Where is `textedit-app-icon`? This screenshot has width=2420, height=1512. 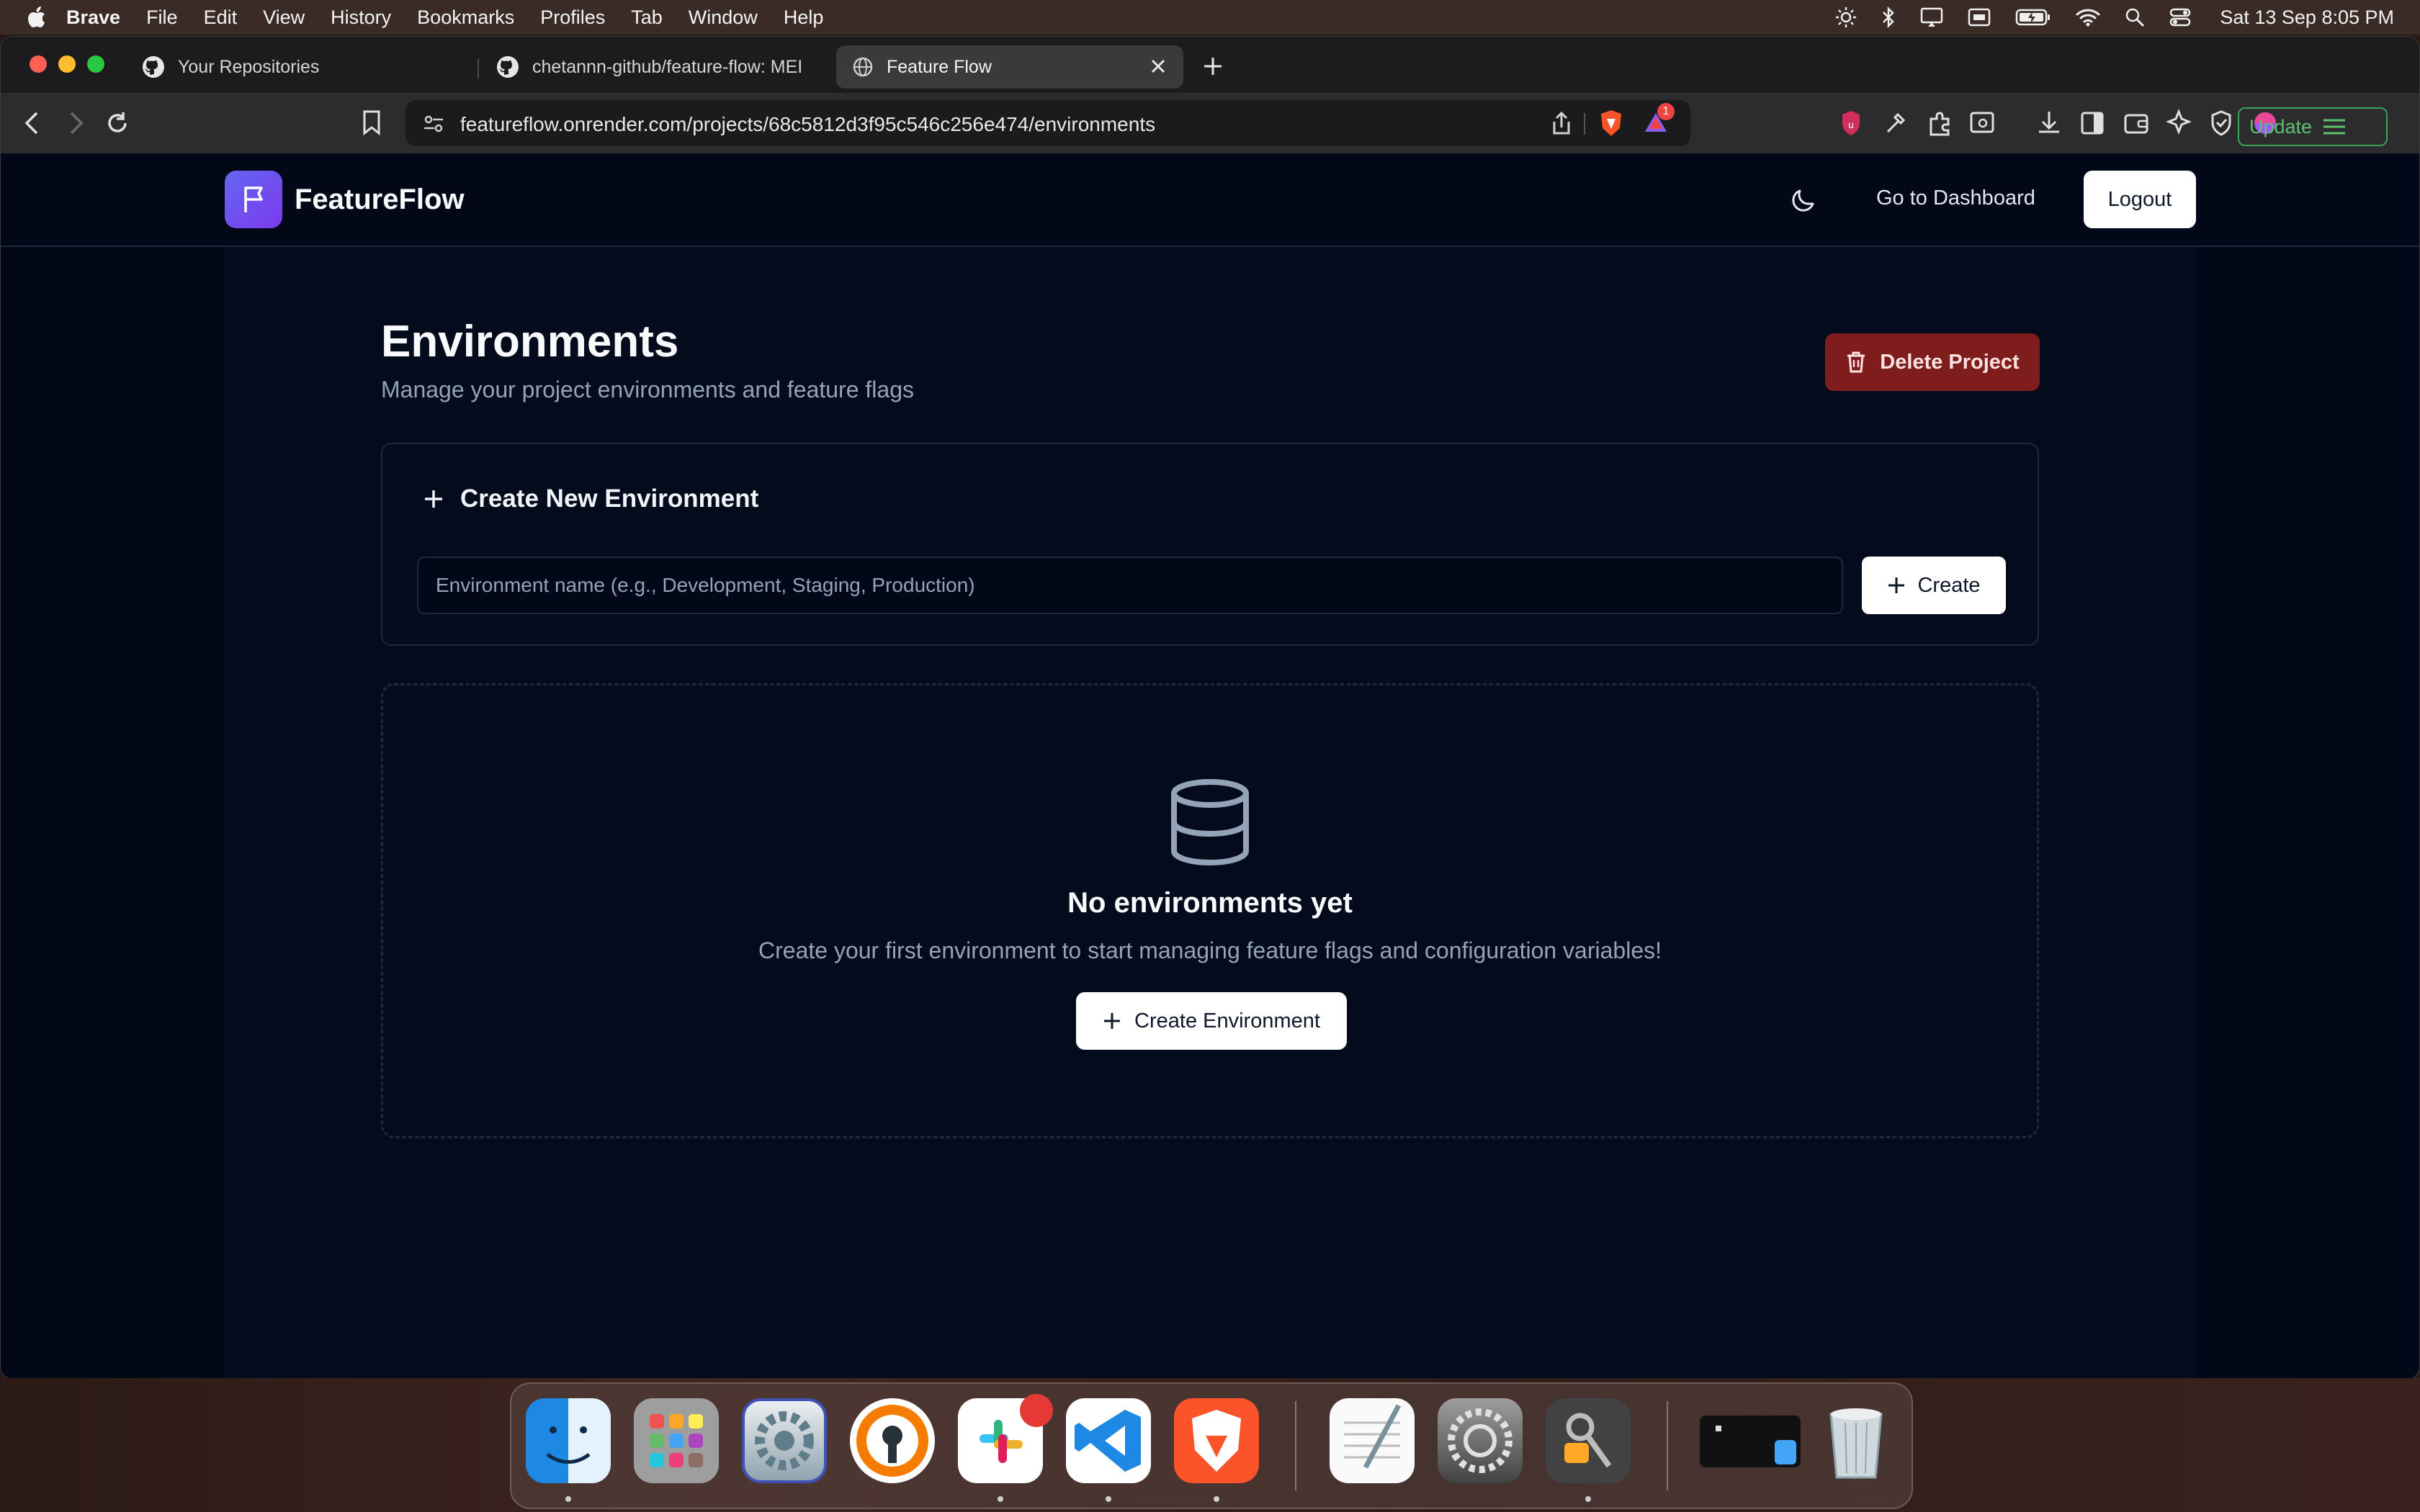 textedit-app-icon is located at coordinates (1372, 1440).